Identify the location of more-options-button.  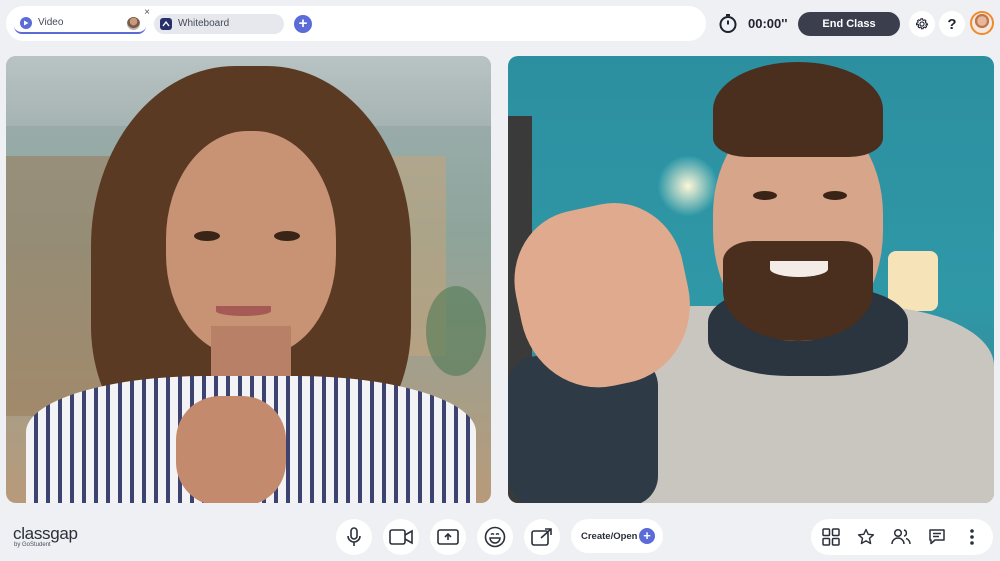
(972, 537).